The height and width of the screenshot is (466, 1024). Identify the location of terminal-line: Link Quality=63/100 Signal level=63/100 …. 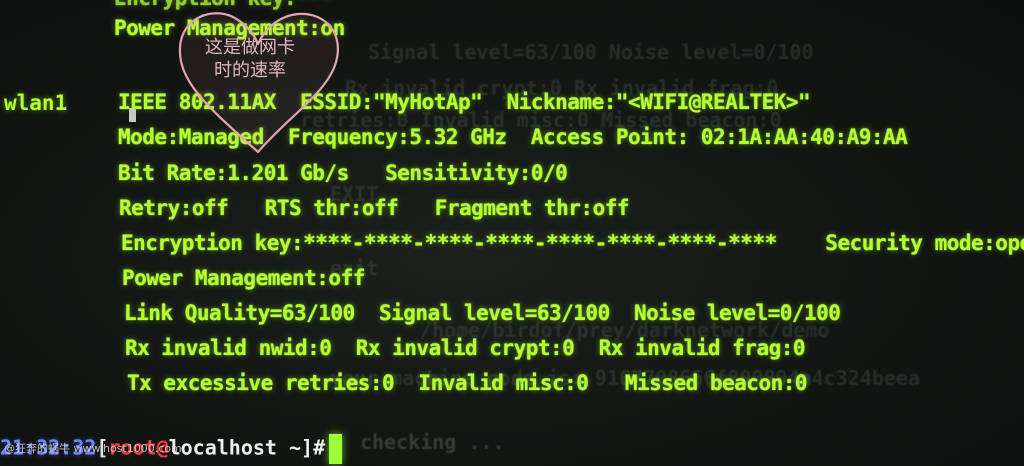
(482, 313).